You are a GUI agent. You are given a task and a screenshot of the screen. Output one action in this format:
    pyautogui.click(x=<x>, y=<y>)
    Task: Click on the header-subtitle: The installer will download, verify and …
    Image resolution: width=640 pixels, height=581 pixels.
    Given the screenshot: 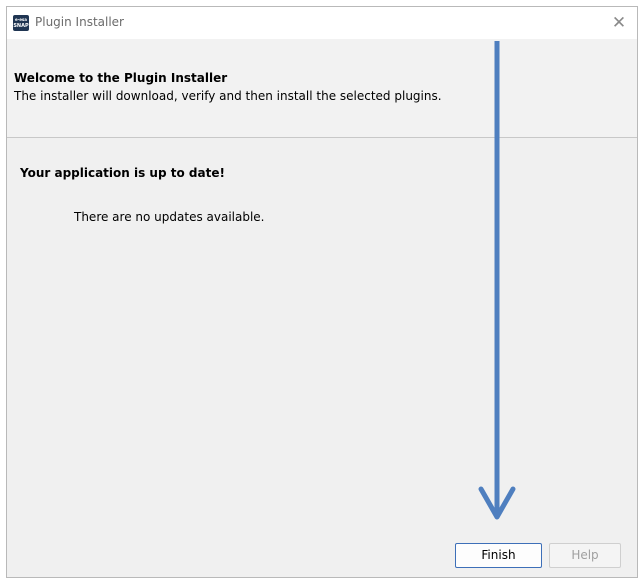 What is the action you would take?
    pyautogui.click(x=228, y=96)
    